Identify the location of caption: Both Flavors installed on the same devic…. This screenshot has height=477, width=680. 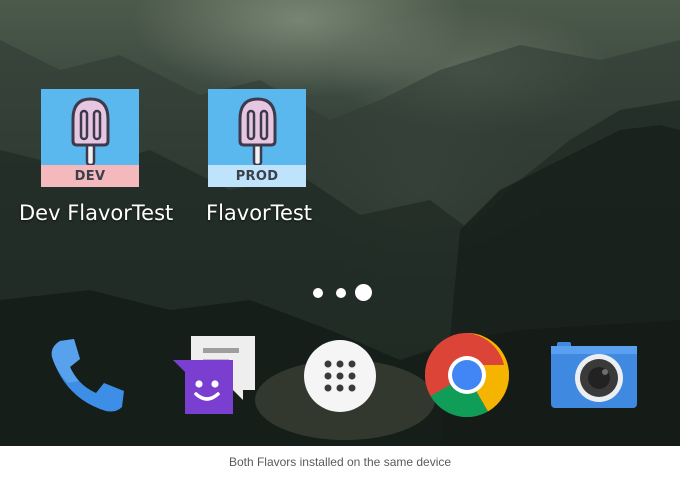
(340, 461).